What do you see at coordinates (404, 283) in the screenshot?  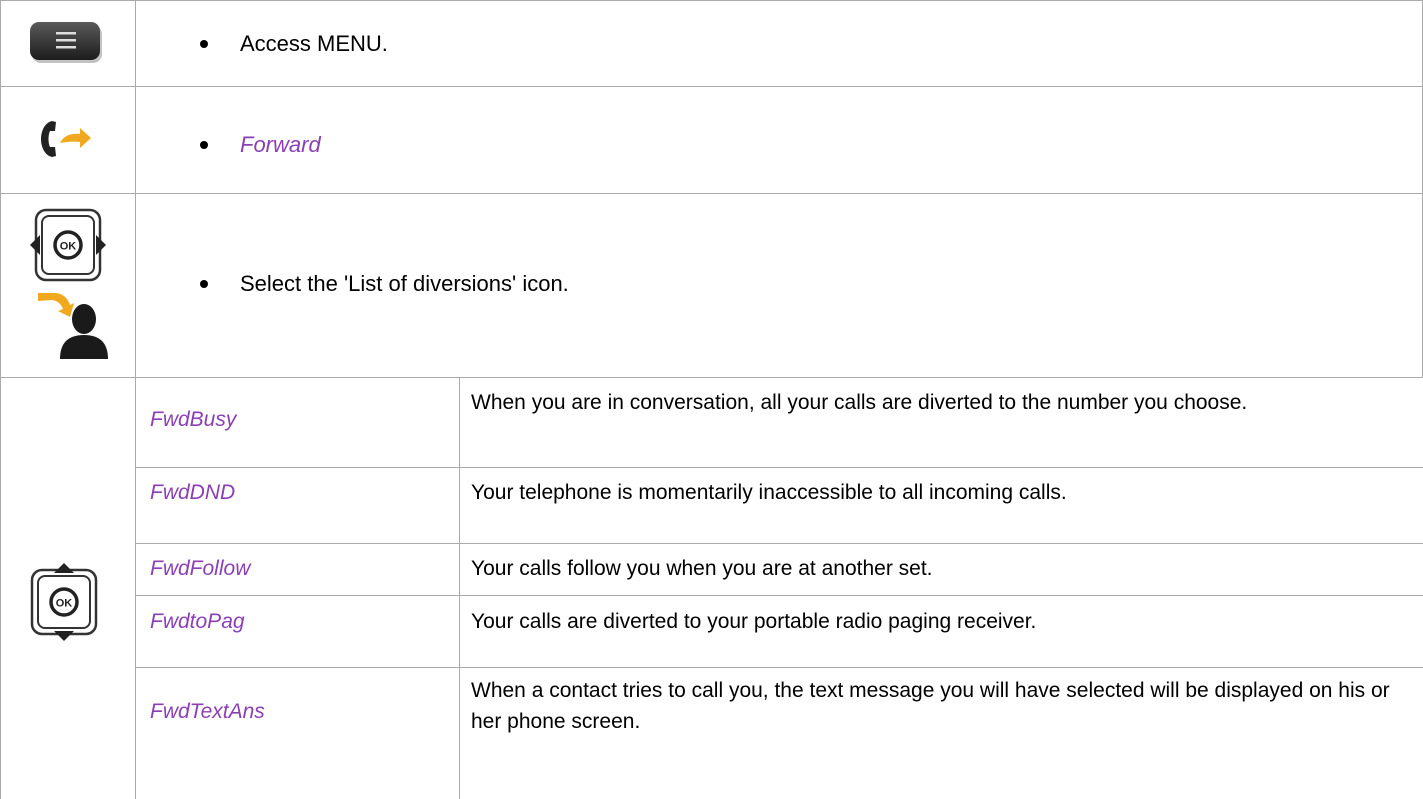 I see `select-instruction-text: Select the 'List of diversions' icon.` at bounding box center [404, 283].